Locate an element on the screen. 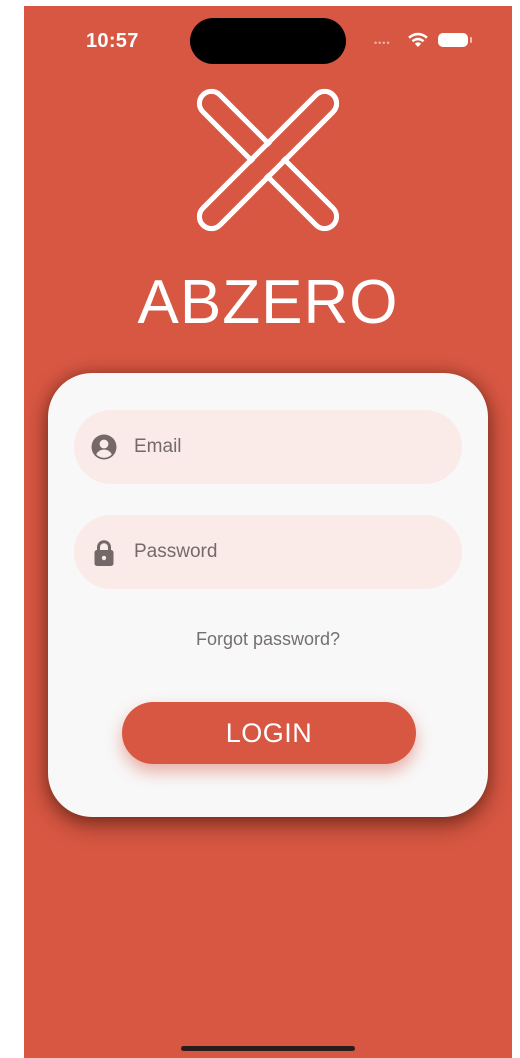 The image size is (520, 1058). wifi-icon is located at coordinates (418, 39).